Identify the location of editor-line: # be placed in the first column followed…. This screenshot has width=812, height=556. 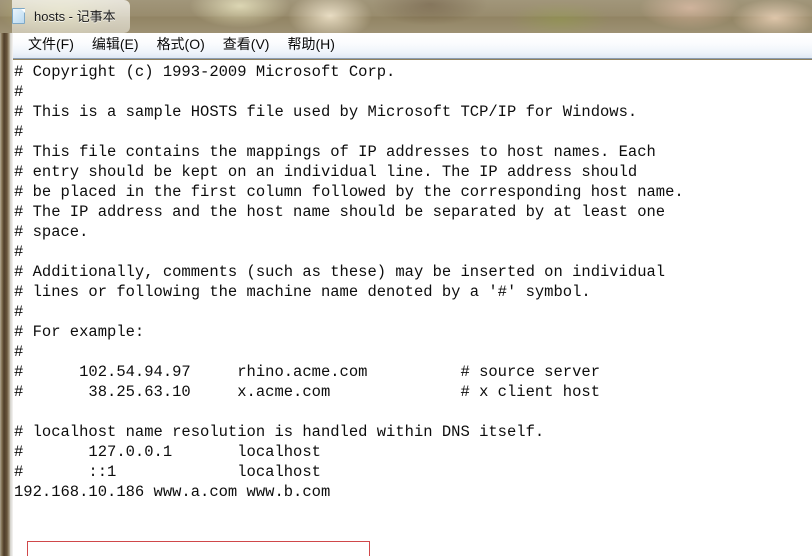
(349, 192).